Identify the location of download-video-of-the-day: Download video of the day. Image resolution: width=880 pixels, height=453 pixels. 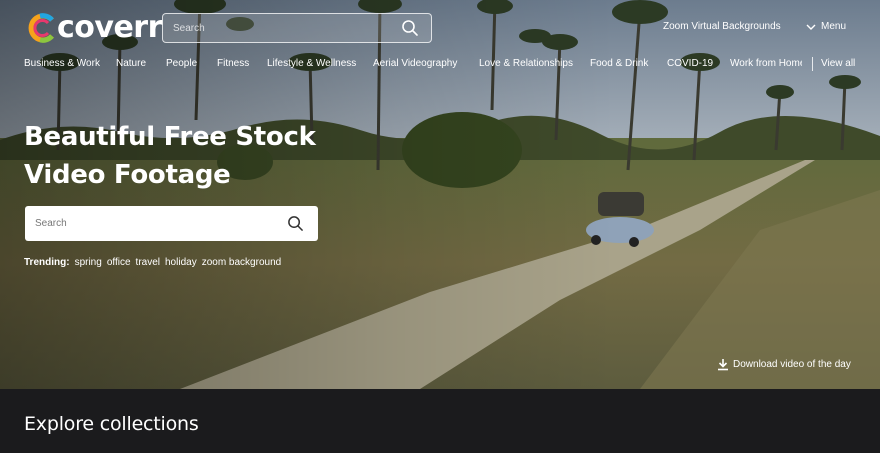
(784, 364).